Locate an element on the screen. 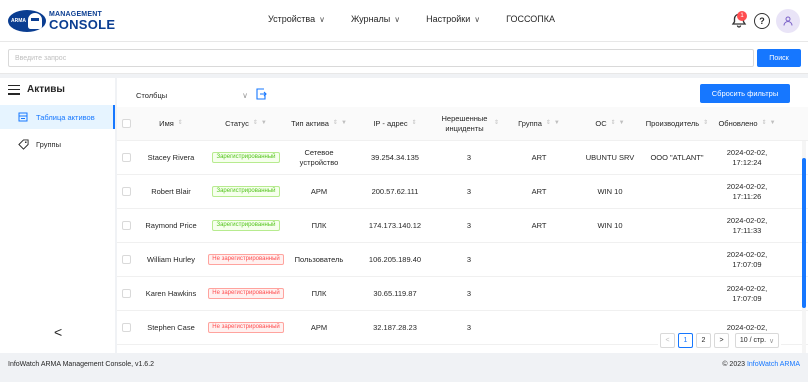 The height and width of the screenshot is (382, 808). help-icon: ? is located at coordinates (762, 21).